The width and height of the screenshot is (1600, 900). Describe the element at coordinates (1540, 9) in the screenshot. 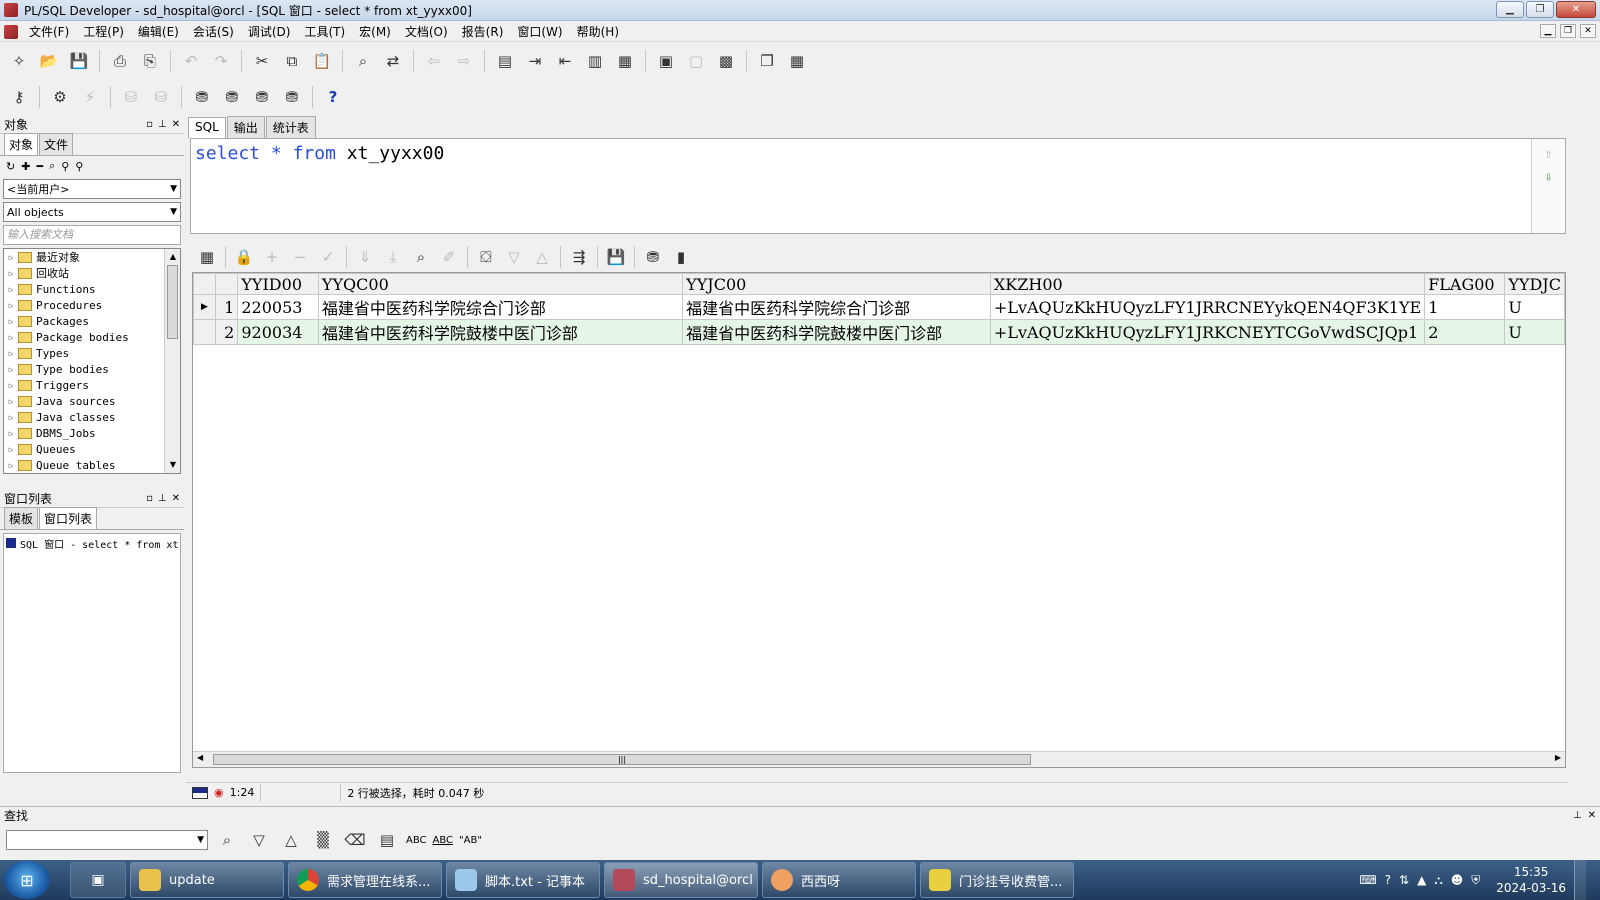

I see `restore-button: ❐` at that location.